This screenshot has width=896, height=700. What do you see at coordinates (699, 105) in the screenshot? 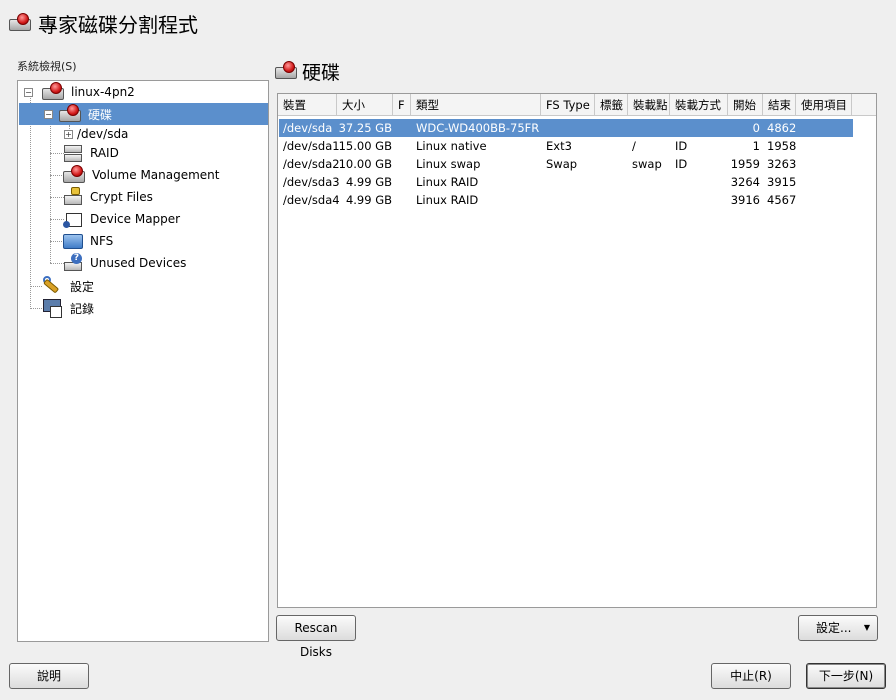
I see `column-header-mount-by: 裝載方式` at bounding box center [699, 105].